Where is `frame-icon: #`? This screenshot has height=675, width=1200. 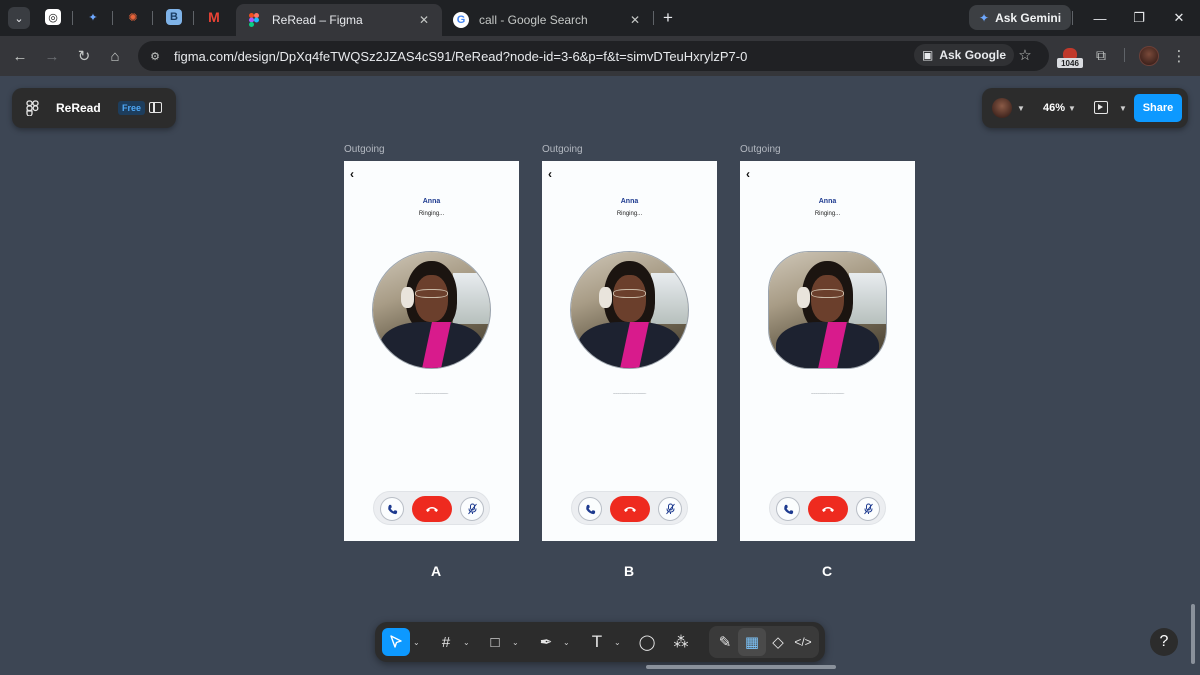 frame-icon: # is located at coordinates (446, 642).